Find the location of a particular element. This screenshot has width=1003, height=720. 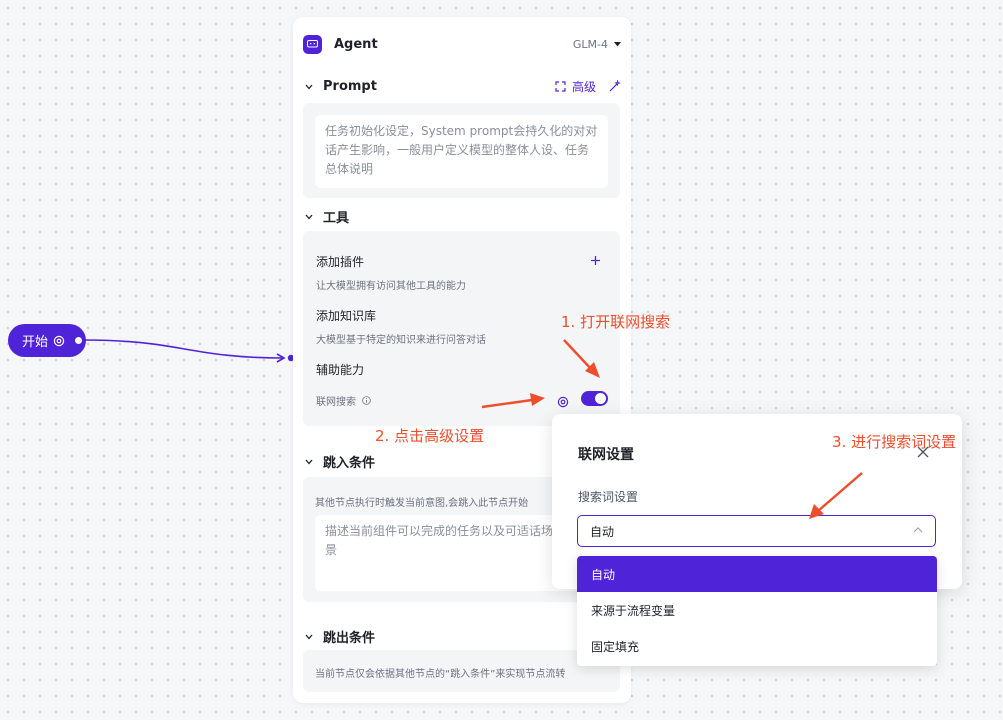

jump-in-section-title: 跳入条件 is located at coordinates (349, 463).